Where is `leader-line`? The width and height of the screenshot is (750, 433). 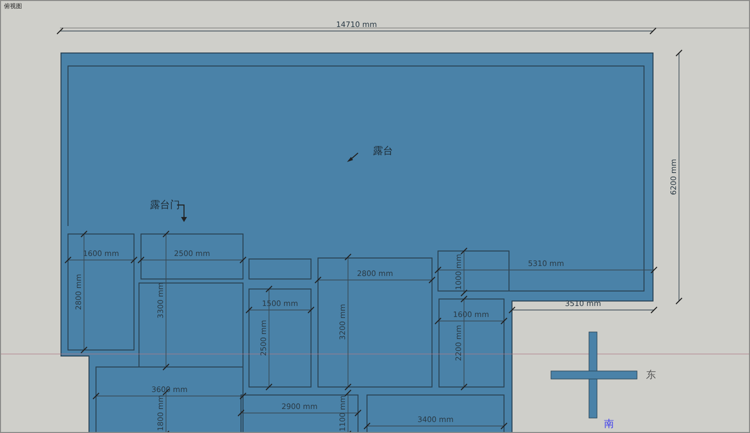
leader-line is located at coordinates (352, 157).